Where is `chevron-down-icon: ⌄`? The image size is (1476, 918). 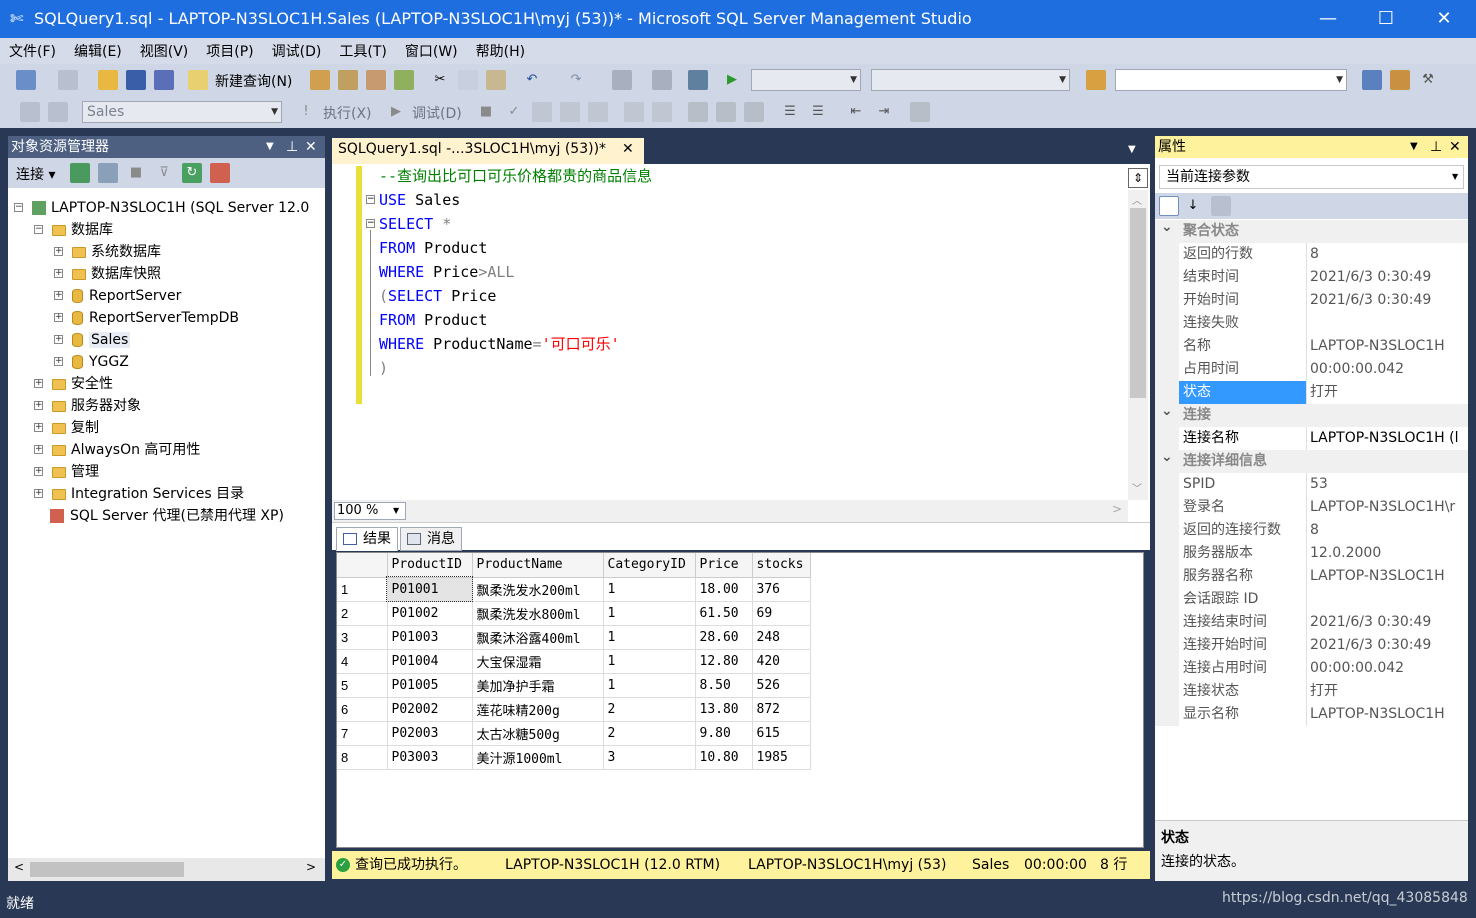 chevron-down-icon: ⌄ is located at coordinates (1167, 457).